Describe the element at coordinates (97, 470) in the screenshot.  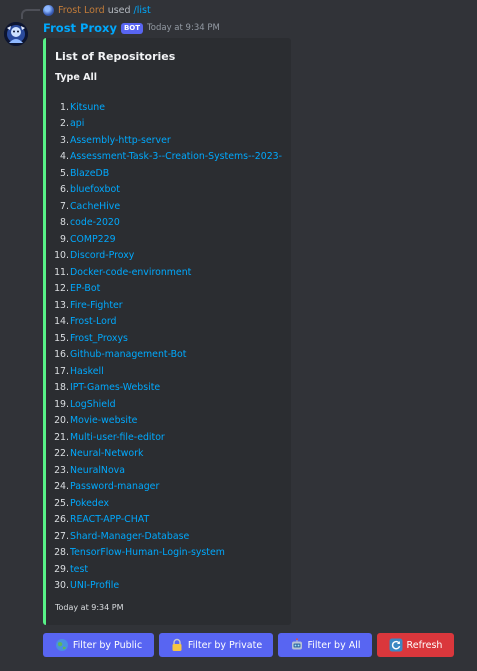
I see `repository-link: NeuralNova` at that location.